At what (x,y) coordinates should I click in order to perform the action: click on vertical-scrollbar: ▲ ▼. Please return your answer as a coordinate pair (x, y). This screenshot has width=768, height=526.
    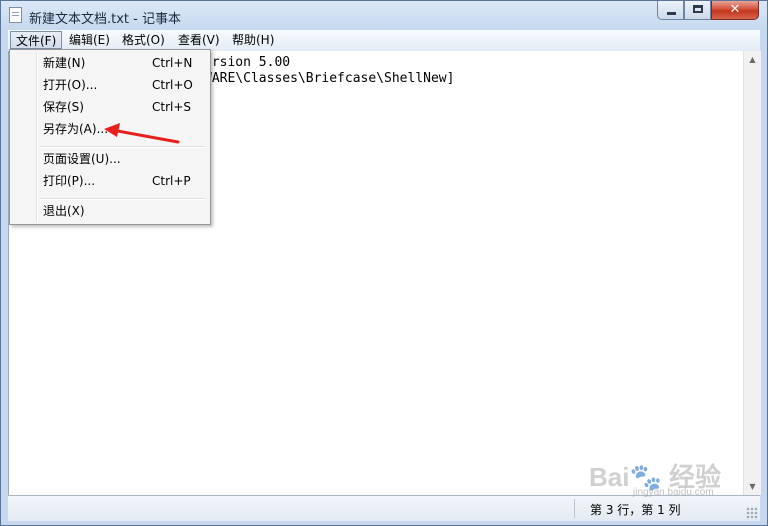
    Looking at the image, I should click on (752, 273).